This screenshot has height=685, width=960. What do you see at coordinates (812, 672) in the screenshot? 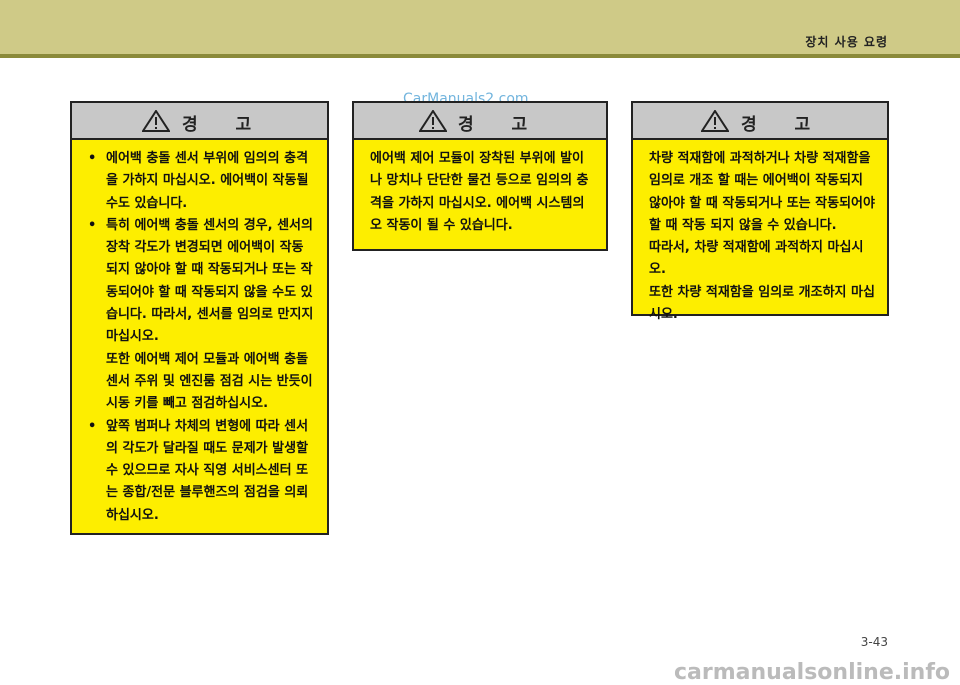
I see `footer-watermark: carmanualsonline.info` at bounding box center [812, 672].